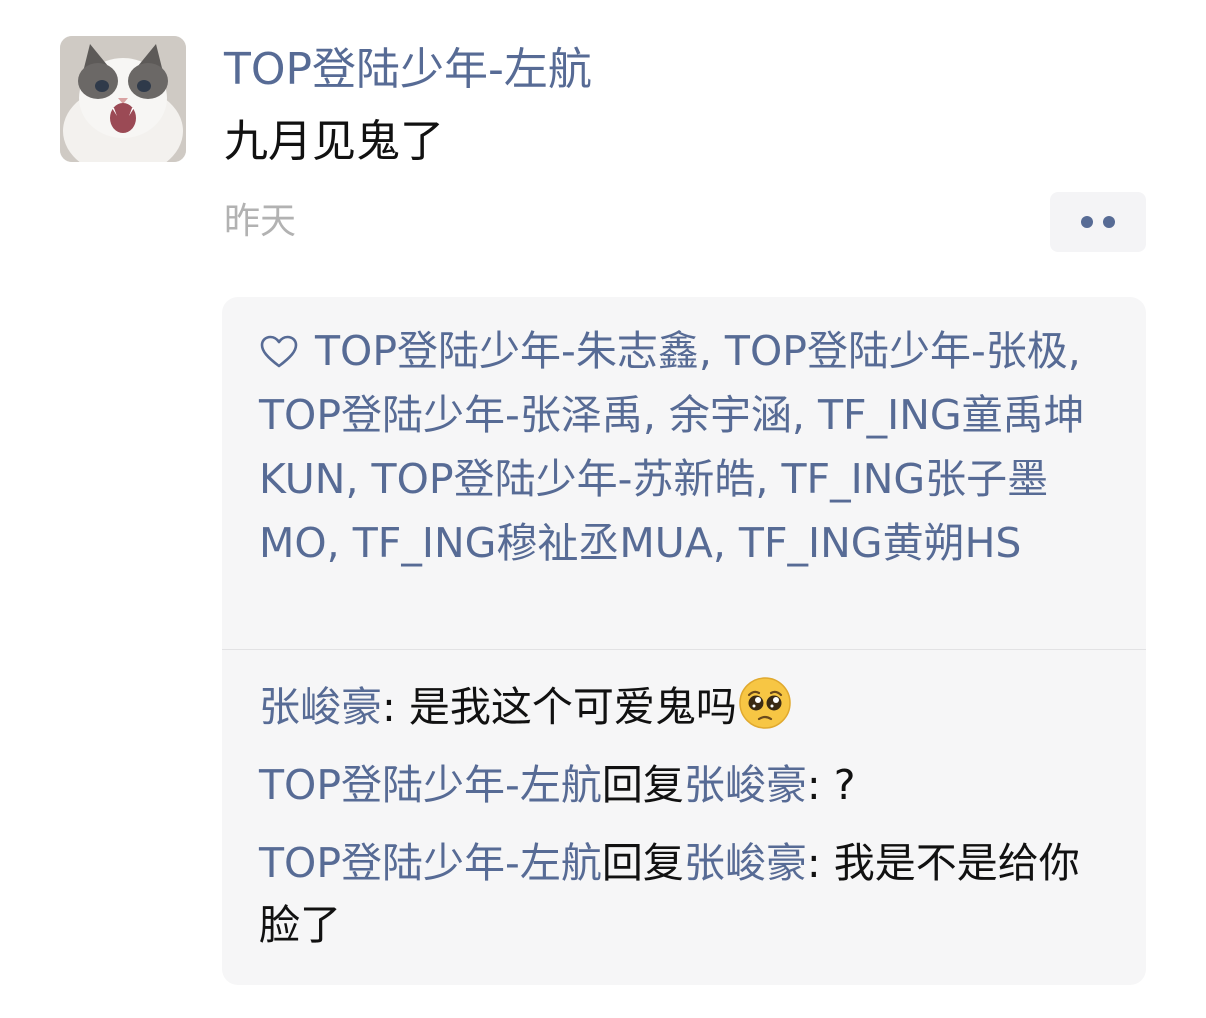 This screenshot has width=1206, height=1018. Describe the element at coordinates (730, 415) in the screenshot. I see `like-name: 余宇涵` at that location.